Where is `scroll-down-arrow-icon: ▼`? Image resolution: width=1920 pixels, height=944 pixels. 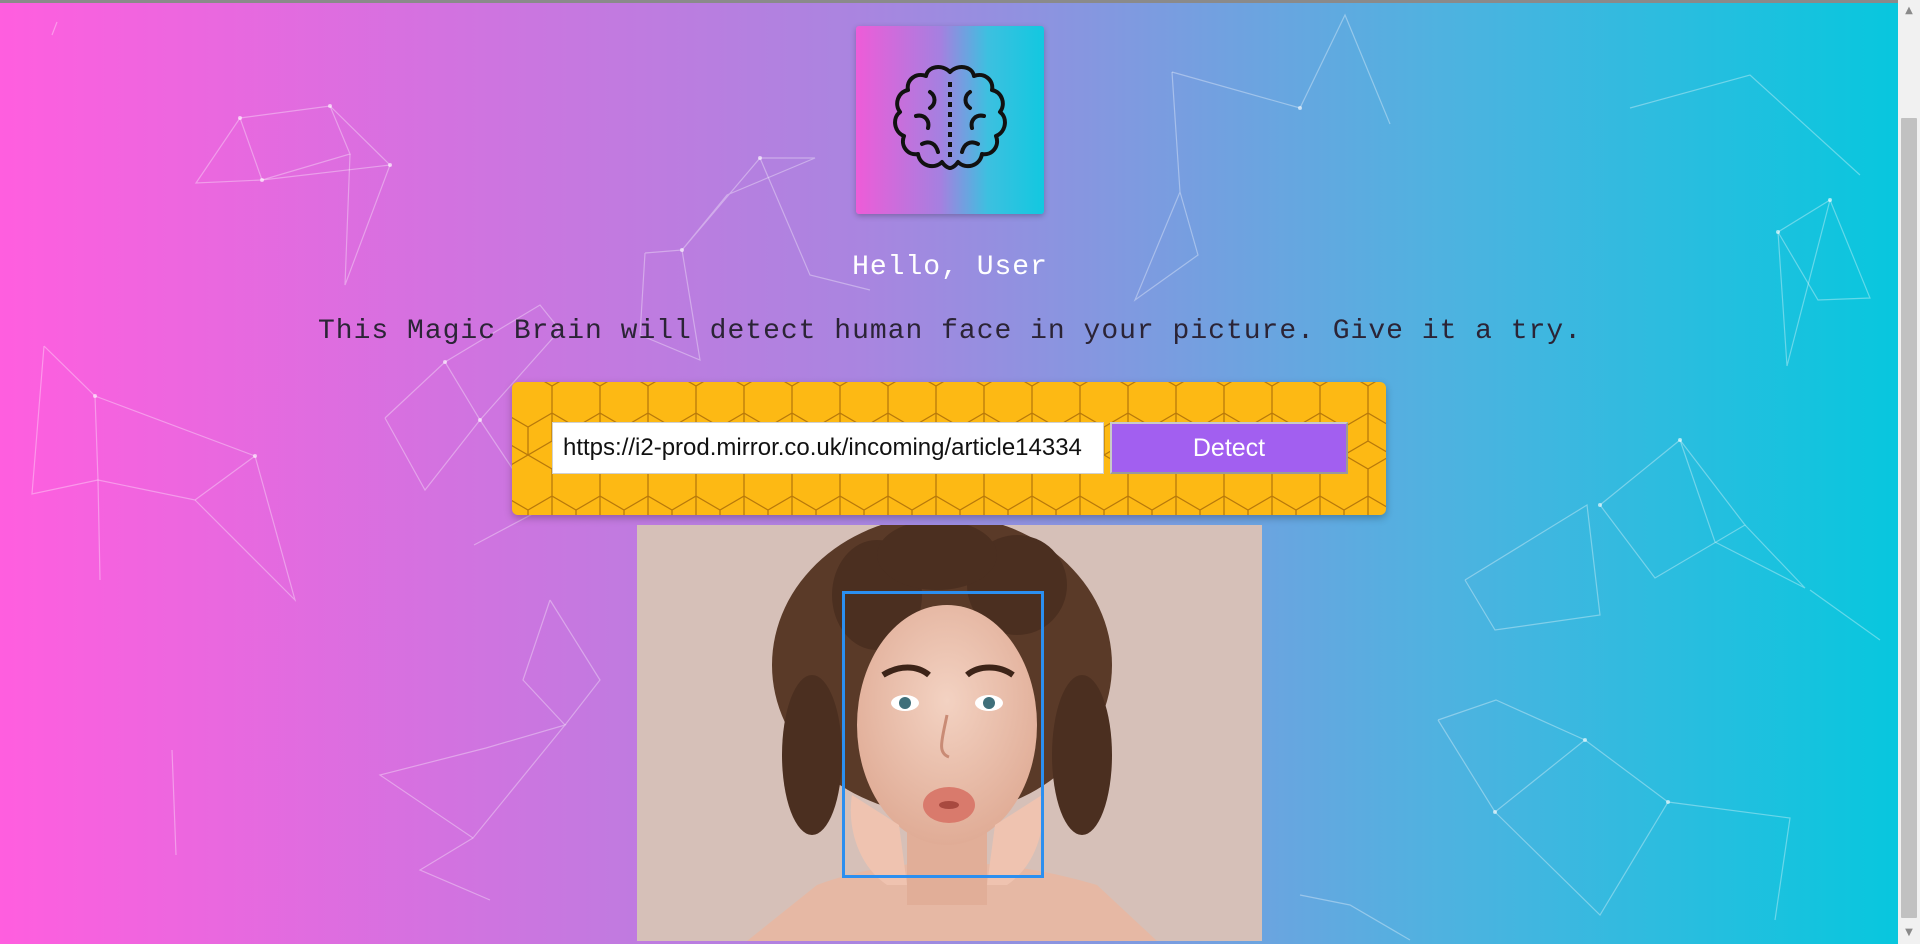
scroll-down-arrow-icon: ▼ is located at coordinates (1909, 933).